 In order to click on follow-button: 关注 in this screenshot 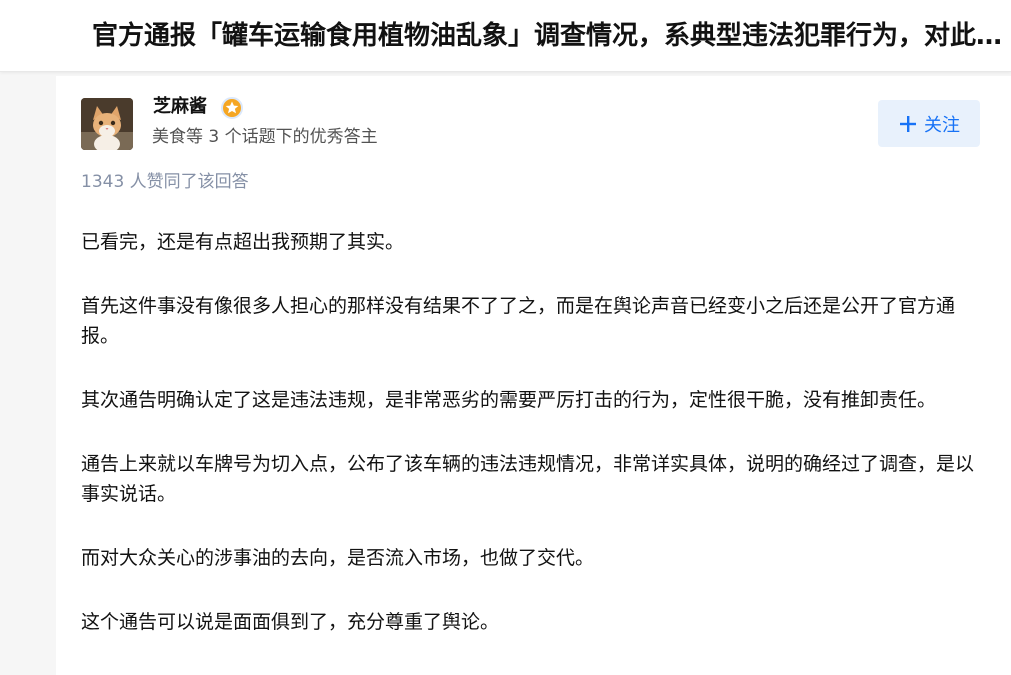, I will do `click(929, 123)`.